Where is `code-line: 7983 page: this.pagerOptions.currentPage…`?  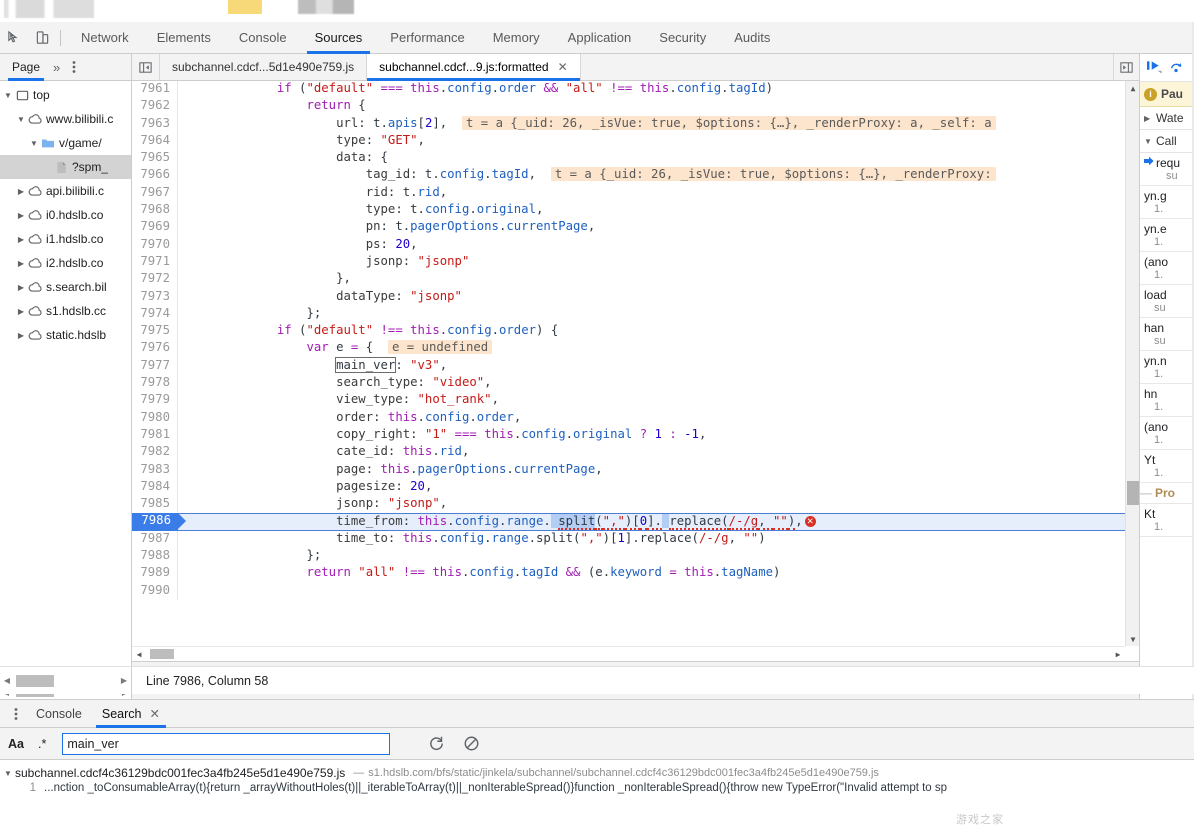 code-line: 7983 page: this.pagerOptions.currentPage… is located at coordinates (628, 470).